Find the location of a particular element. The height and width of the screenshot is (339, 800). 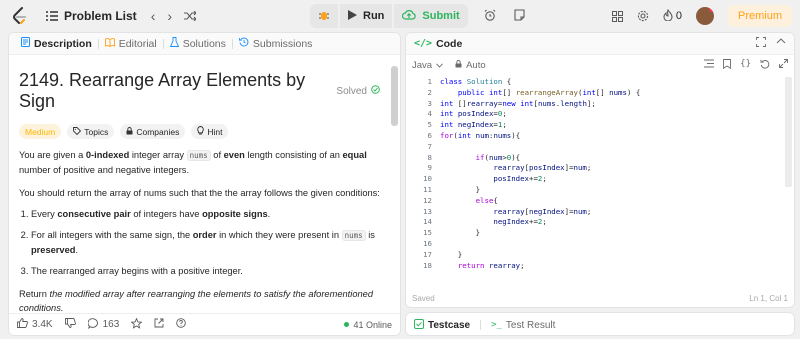

editor-scrollbar is located at coordinates (788, 192).